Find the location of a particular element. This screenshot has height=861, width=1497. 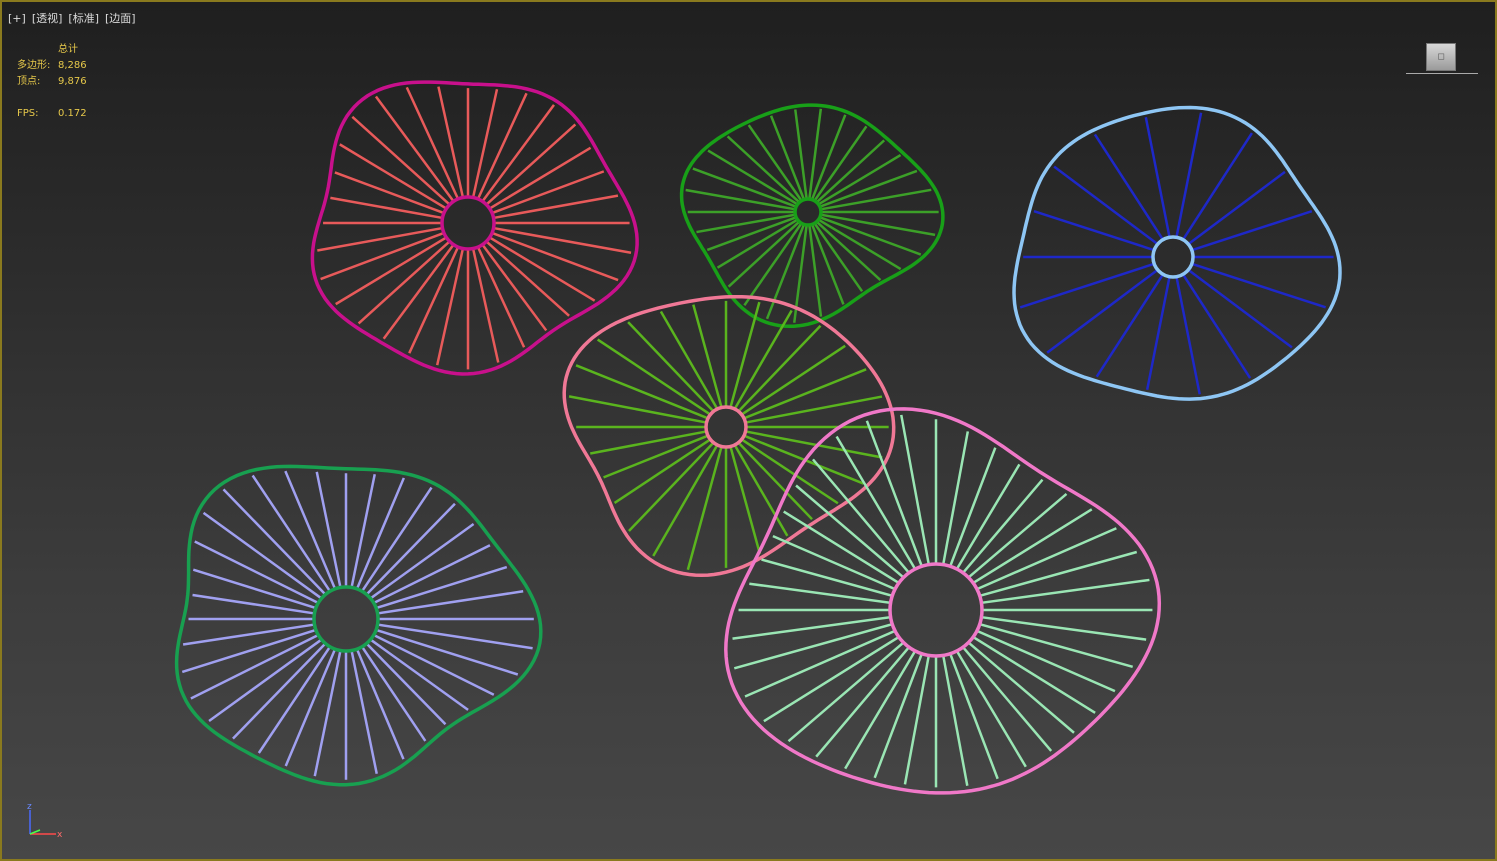

fps-label: FPS: is located at coordinates (28, 113).